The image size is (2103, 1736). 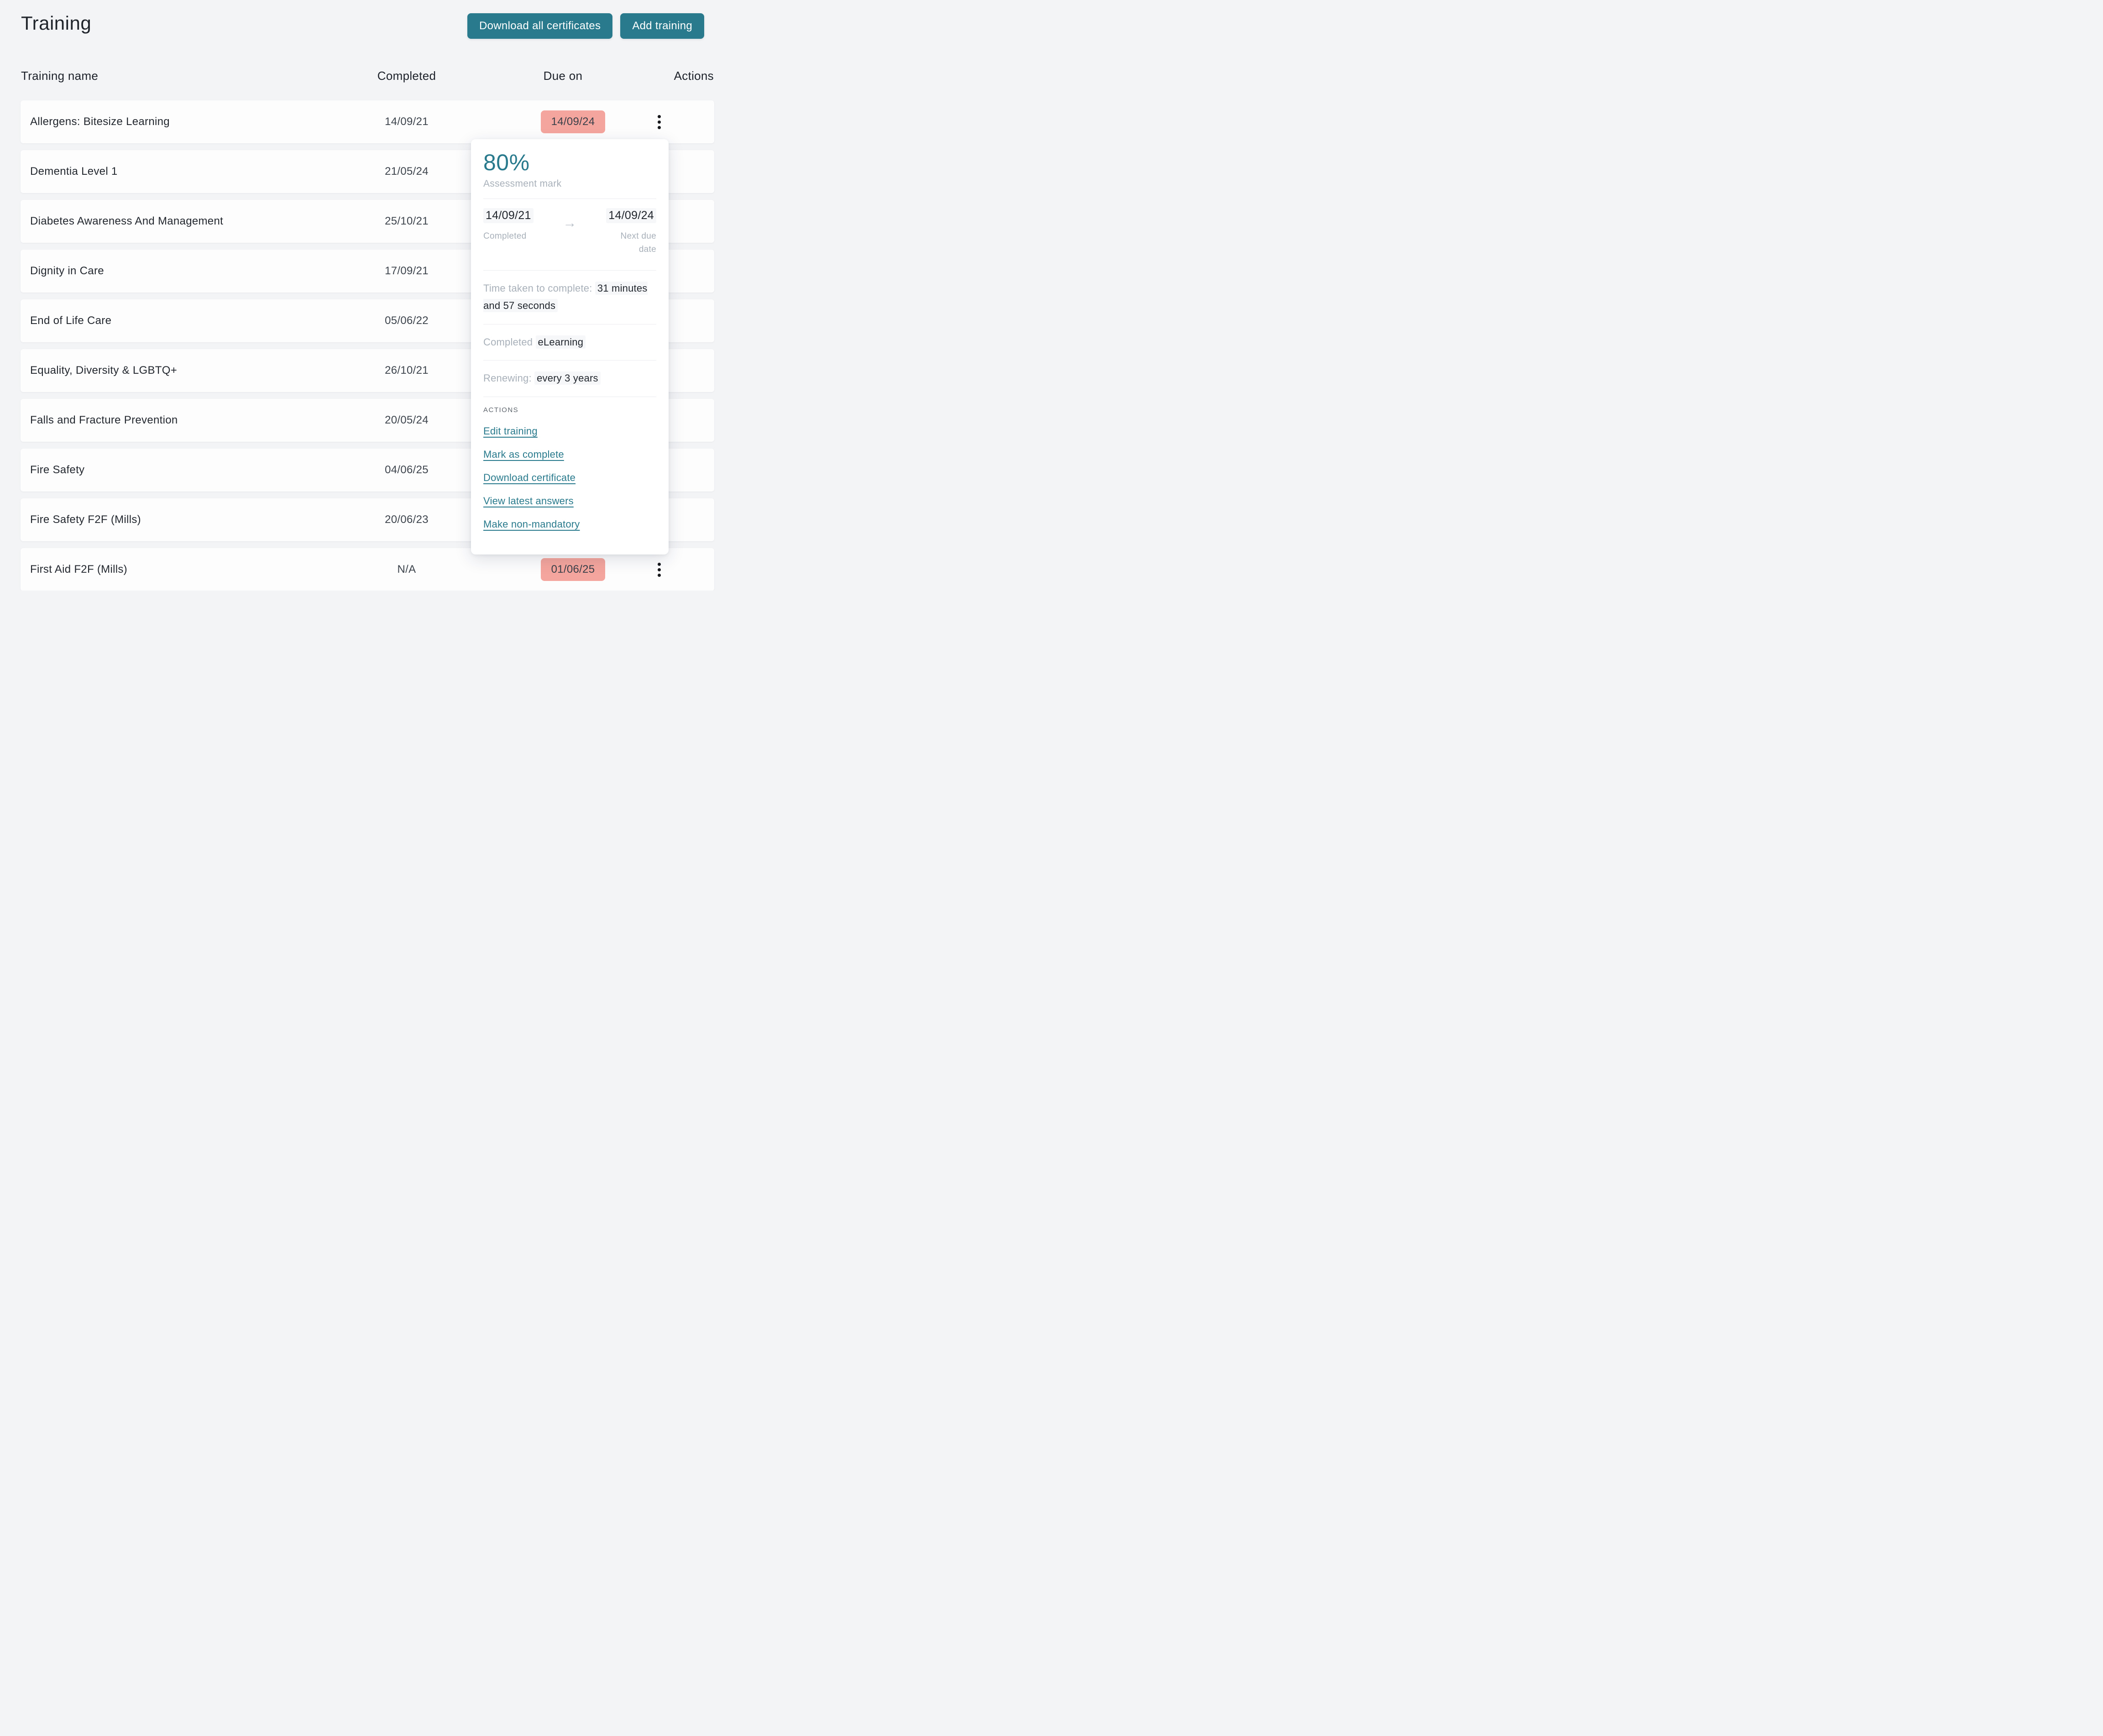 I want to click on training-name: Fire Safety F2F (Mills), so click(x=85, y=519).